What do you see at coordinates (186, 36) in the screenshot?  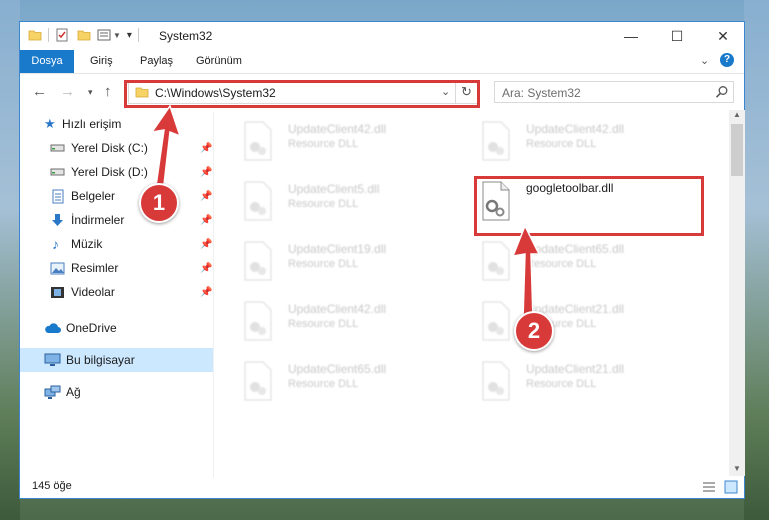 I see `window-title: System32` at bounding box center [186, 36].